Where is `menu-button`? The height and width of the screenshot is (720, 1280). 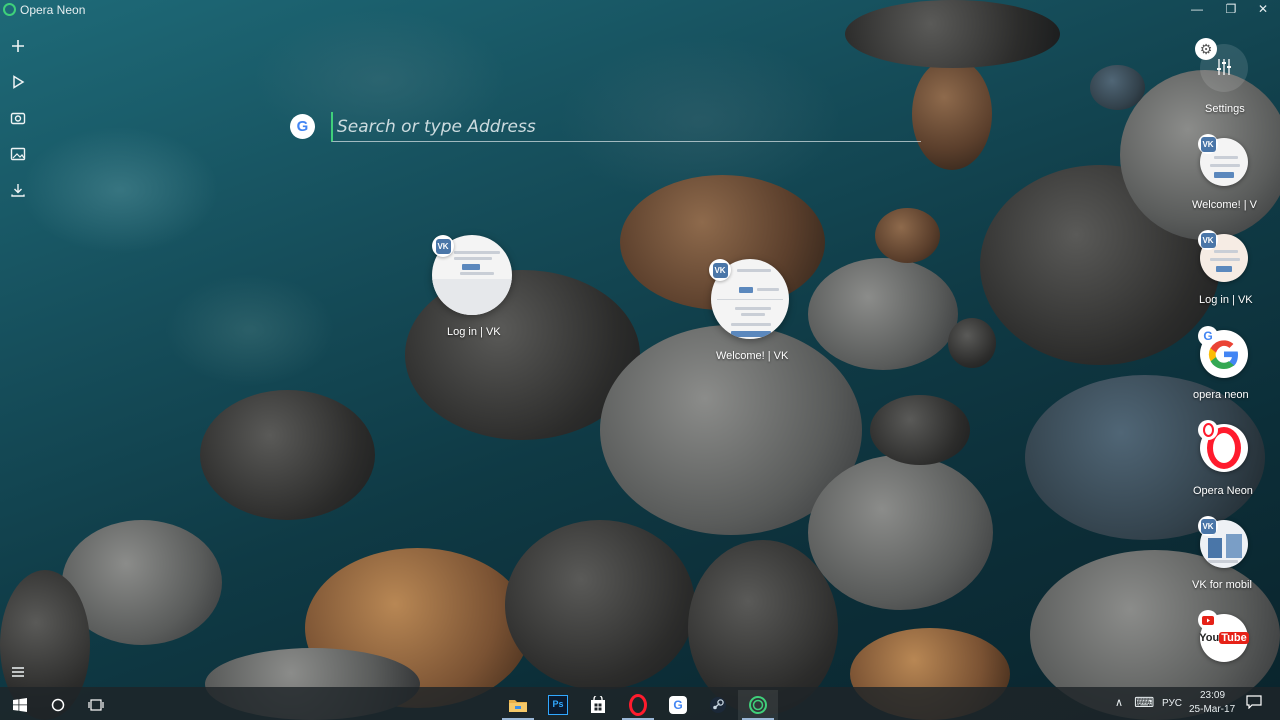 menu-button is located at coordinates (18, 672).